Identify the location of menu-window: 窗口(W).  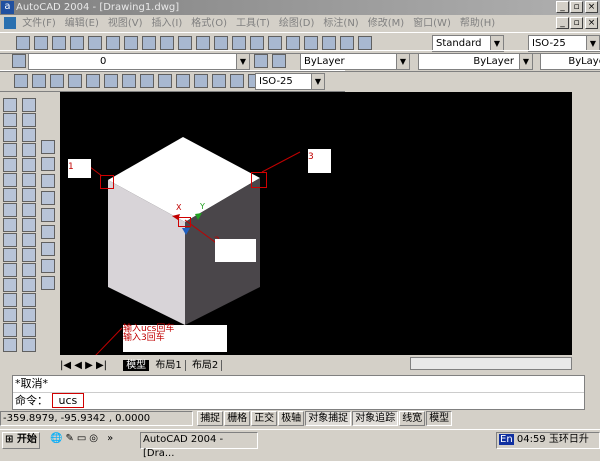
(432, 23).